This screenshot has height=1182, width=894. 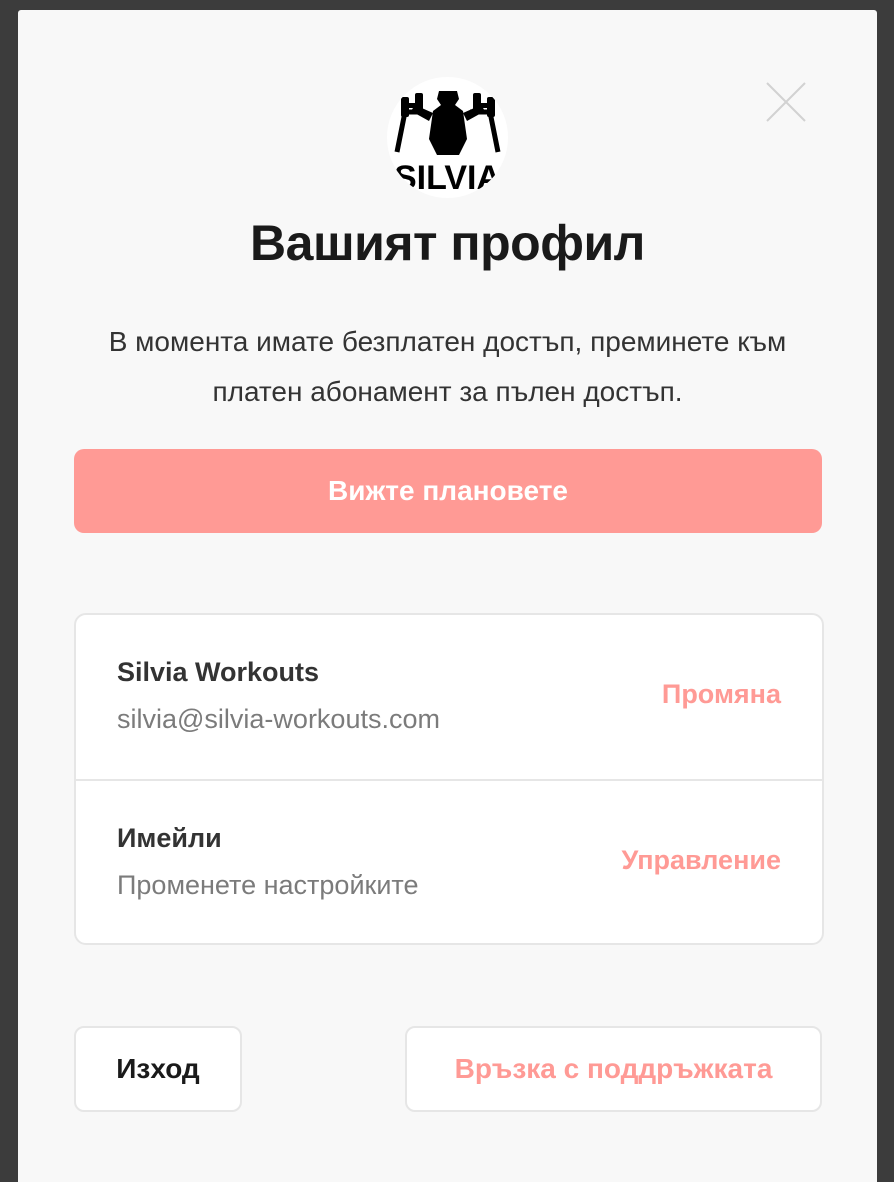 I want to click on close-button, so click(x=786, y=102).